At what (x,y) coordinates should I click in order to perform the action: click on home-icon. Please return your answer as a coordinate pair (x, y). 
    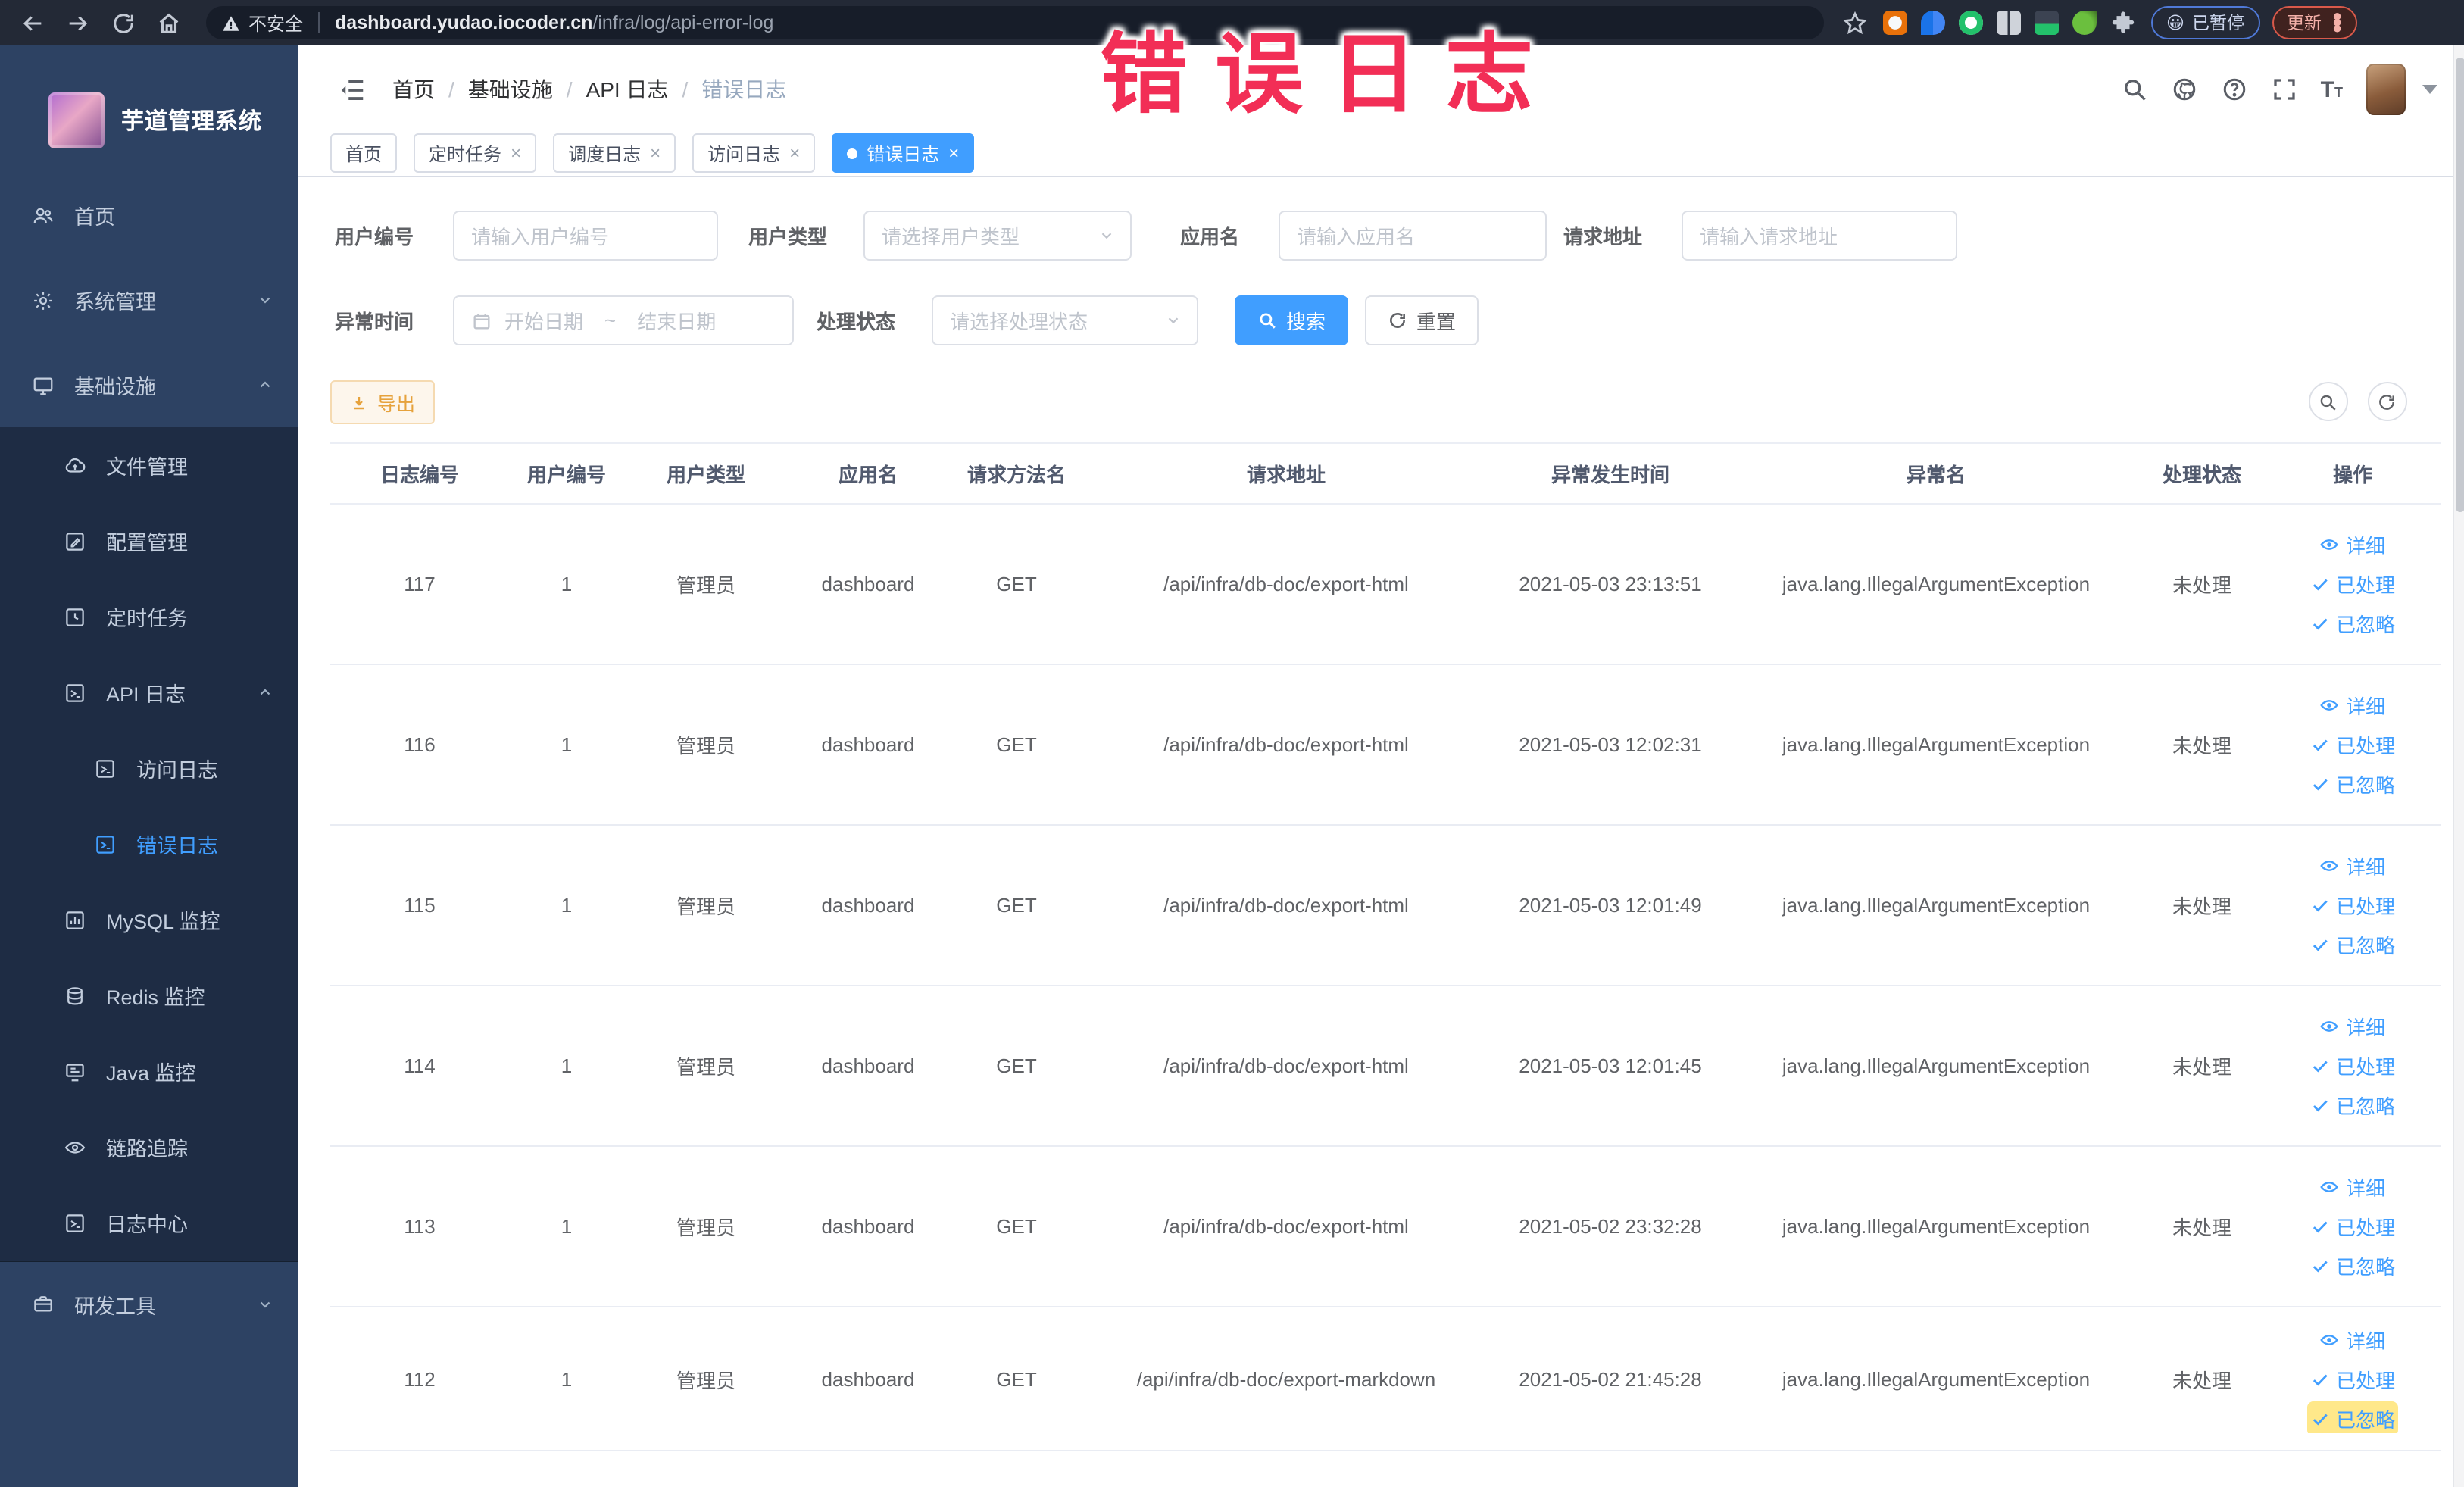
    Looking at the image, I should click on (169, 23).